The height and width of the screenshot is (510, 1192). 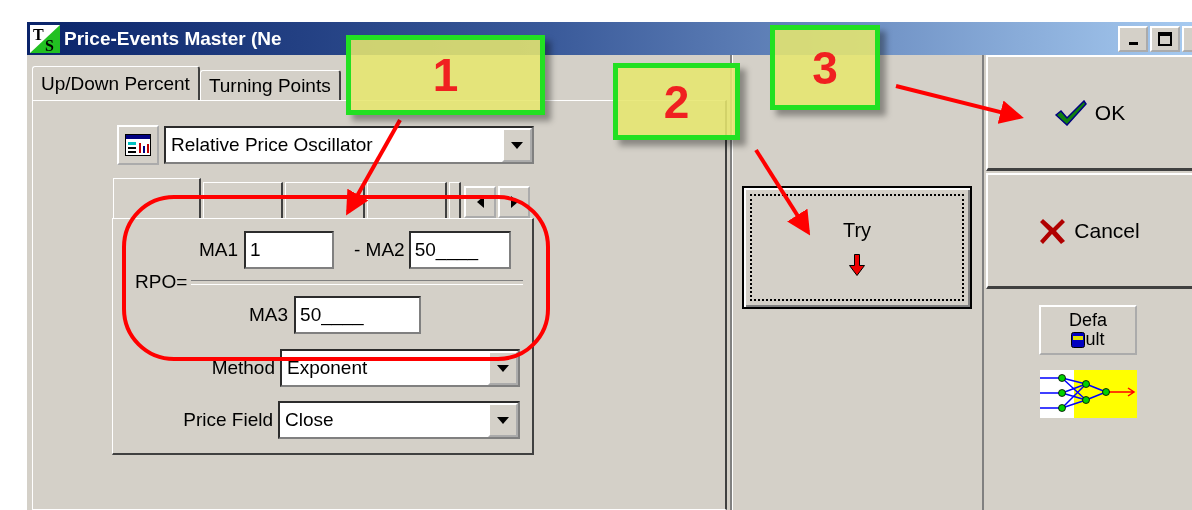 What do you see at coordinates (116, 83) in the screenshot?
I see `tab: Up/Down Percent` at bounding box center [116, 83].